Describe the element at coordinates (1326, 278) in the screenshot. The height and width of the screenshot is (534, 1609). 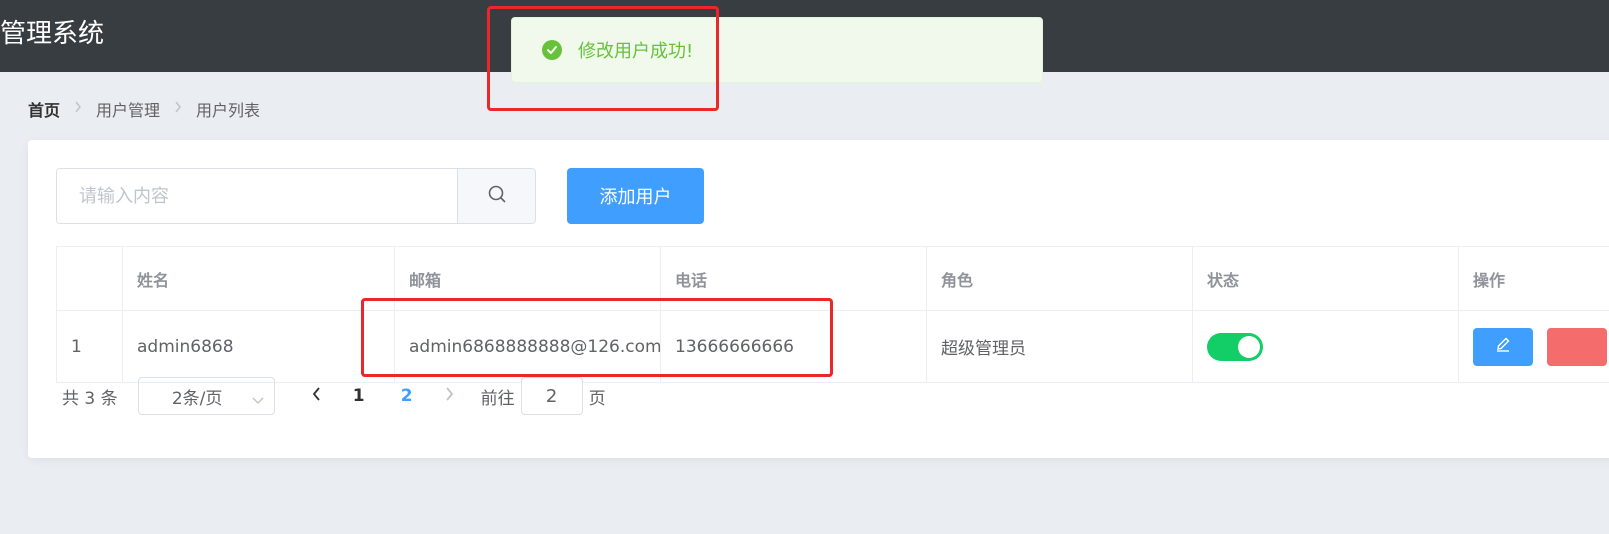
I see `column-header-status: 状态` at that location.